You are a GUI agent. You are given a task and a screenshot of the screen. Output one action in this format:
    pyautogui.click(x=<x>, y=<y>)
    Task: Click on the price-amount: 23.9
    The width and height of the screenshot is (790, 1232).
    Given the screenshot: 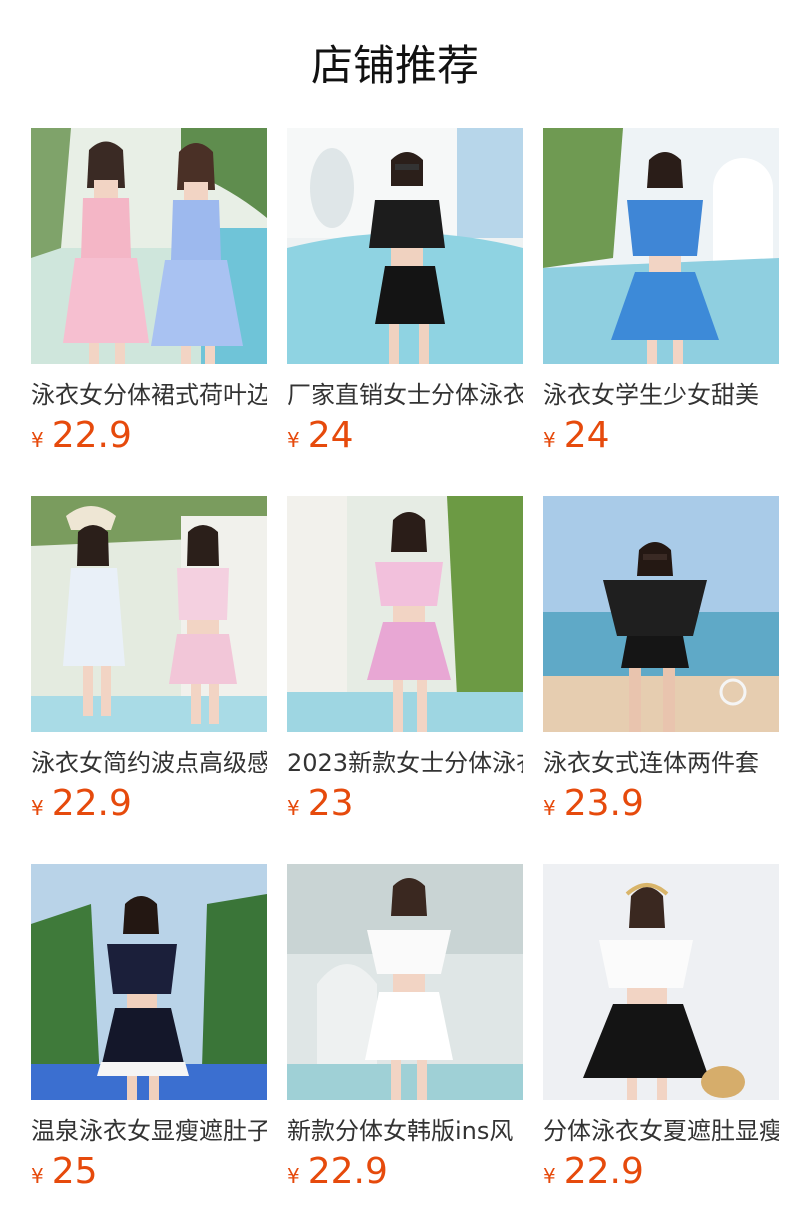 What is the action you would take?
    pyautogui.click(x=603, y=803)
    